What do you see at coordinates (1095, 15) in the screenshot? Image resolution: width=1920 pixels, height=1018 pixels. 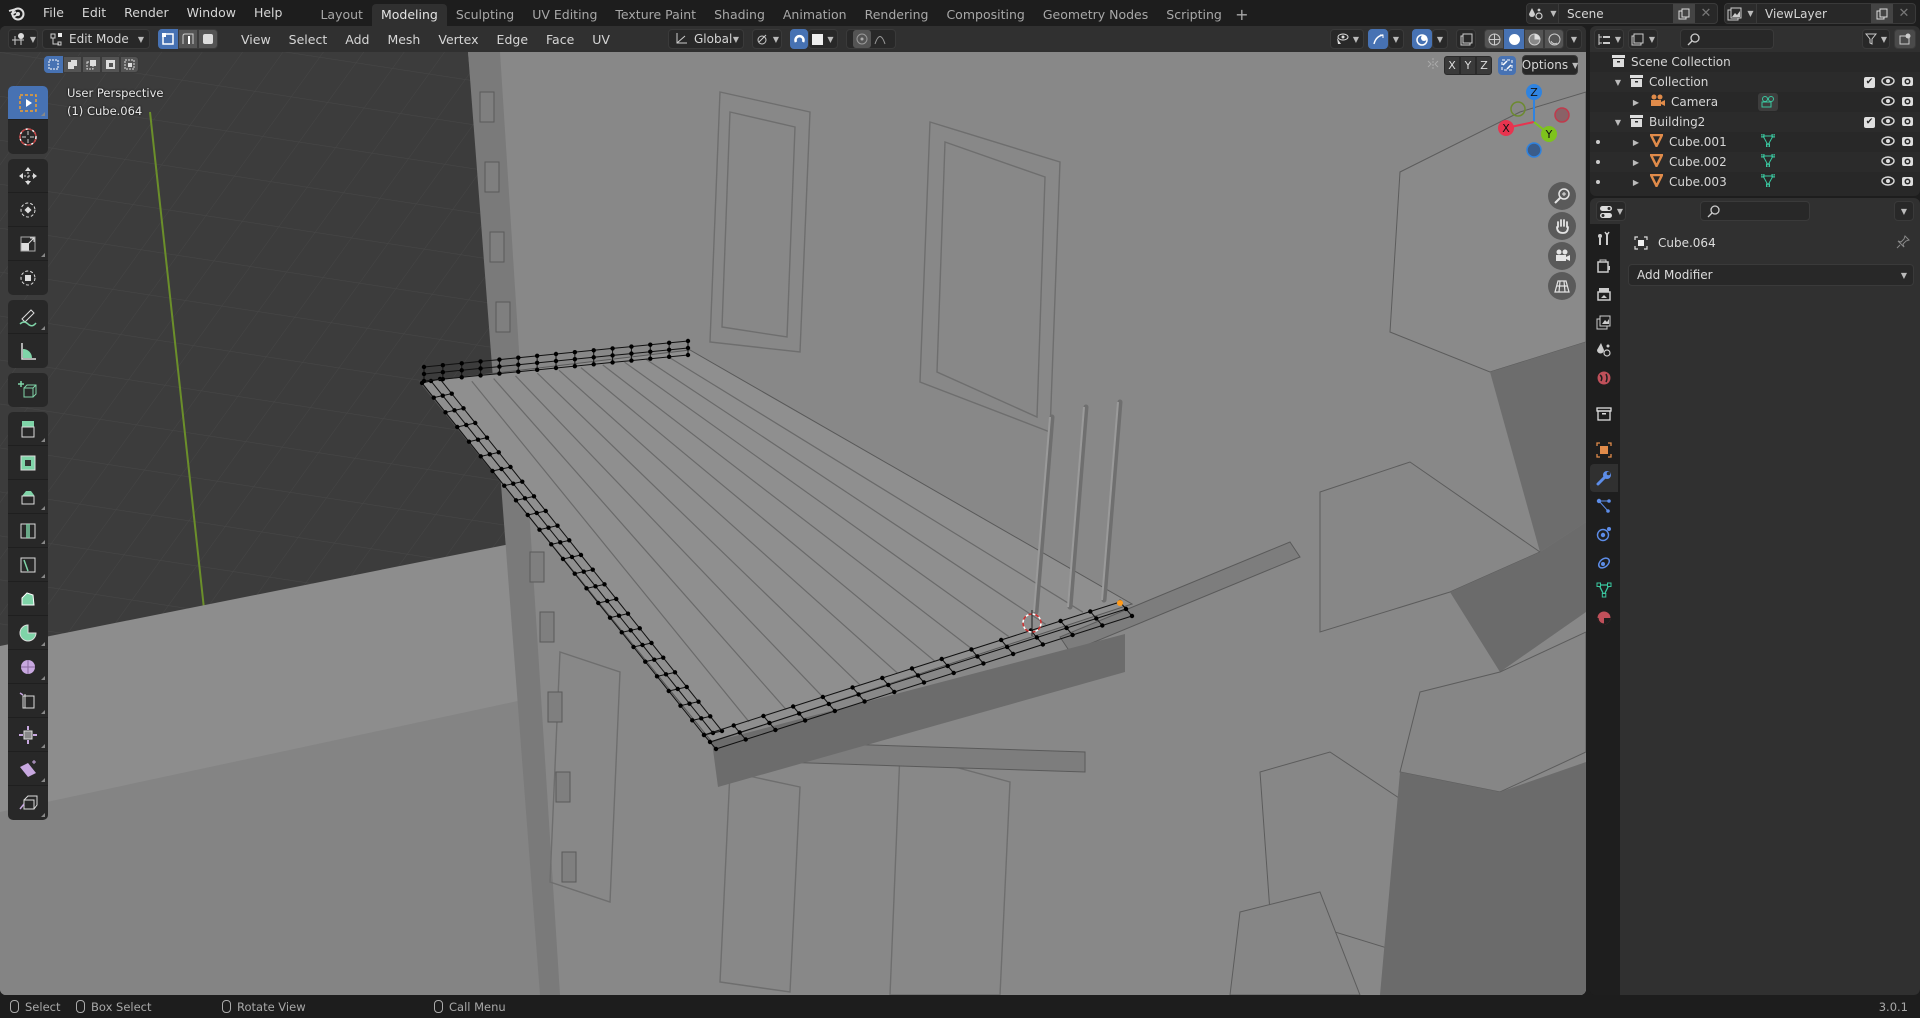 I see `tab-geometry-nodes: Geometry Nodes` at bounding box center [1095, 15].